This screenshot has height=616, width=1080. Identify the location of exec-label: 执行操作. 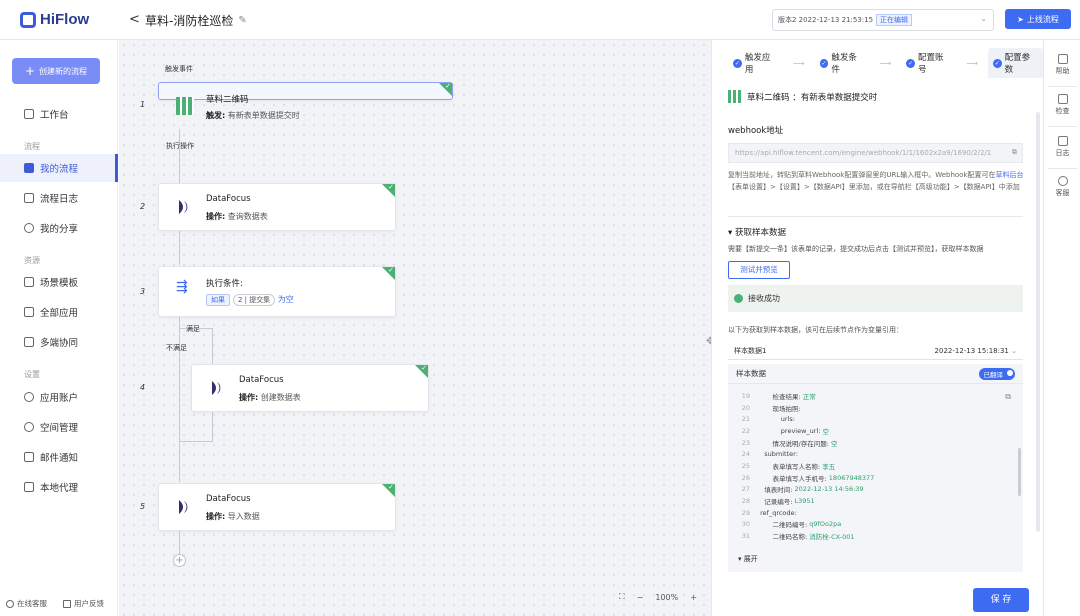
(180, 146).